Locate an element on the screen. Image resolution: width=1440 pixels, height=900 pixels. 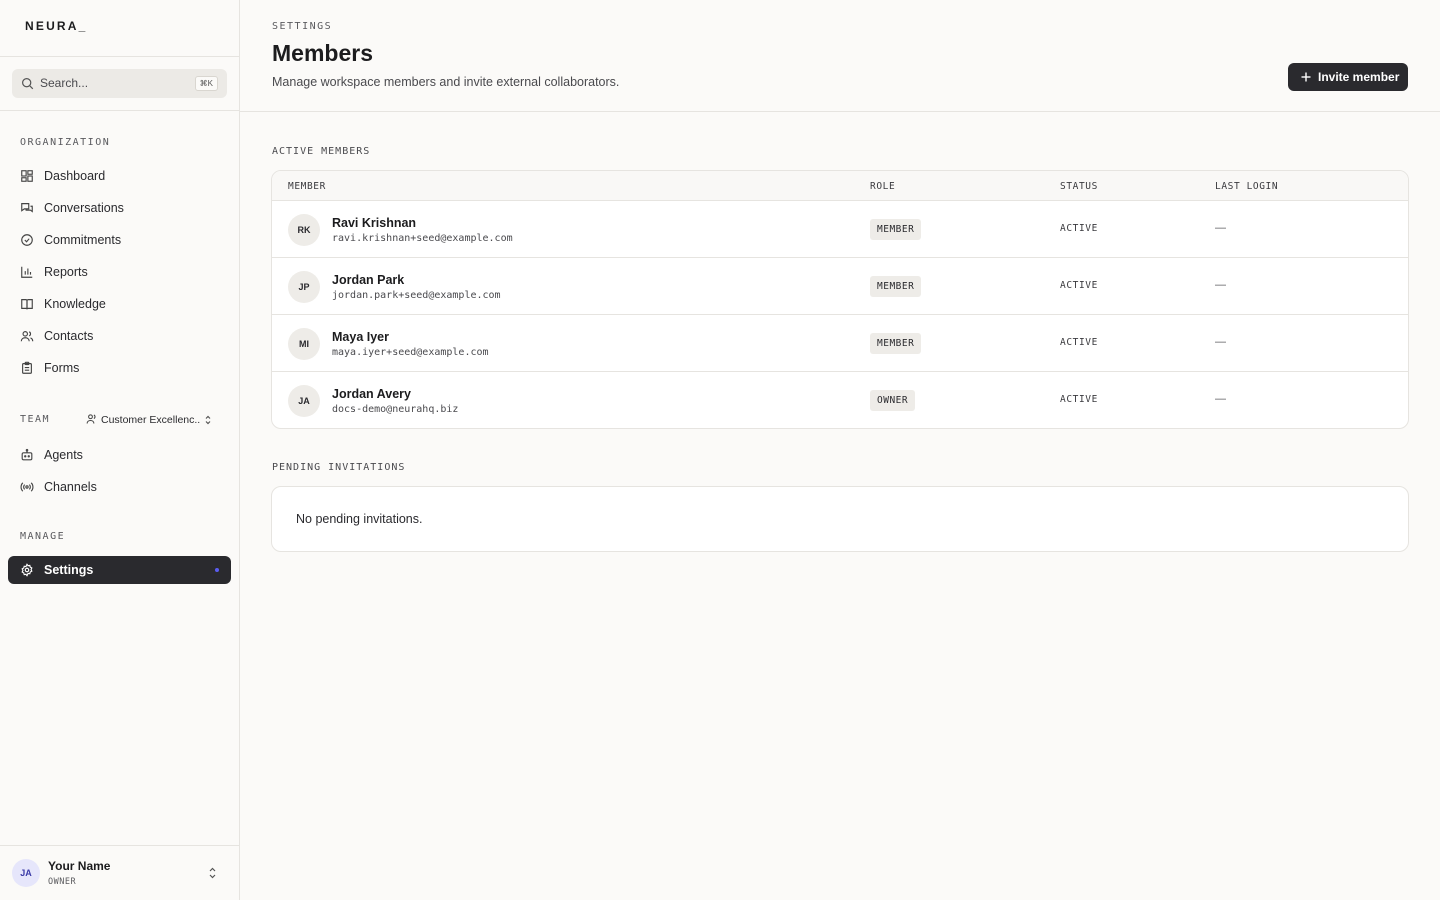
sidebar-item-label: Reports is located at coordinates (66, 272).